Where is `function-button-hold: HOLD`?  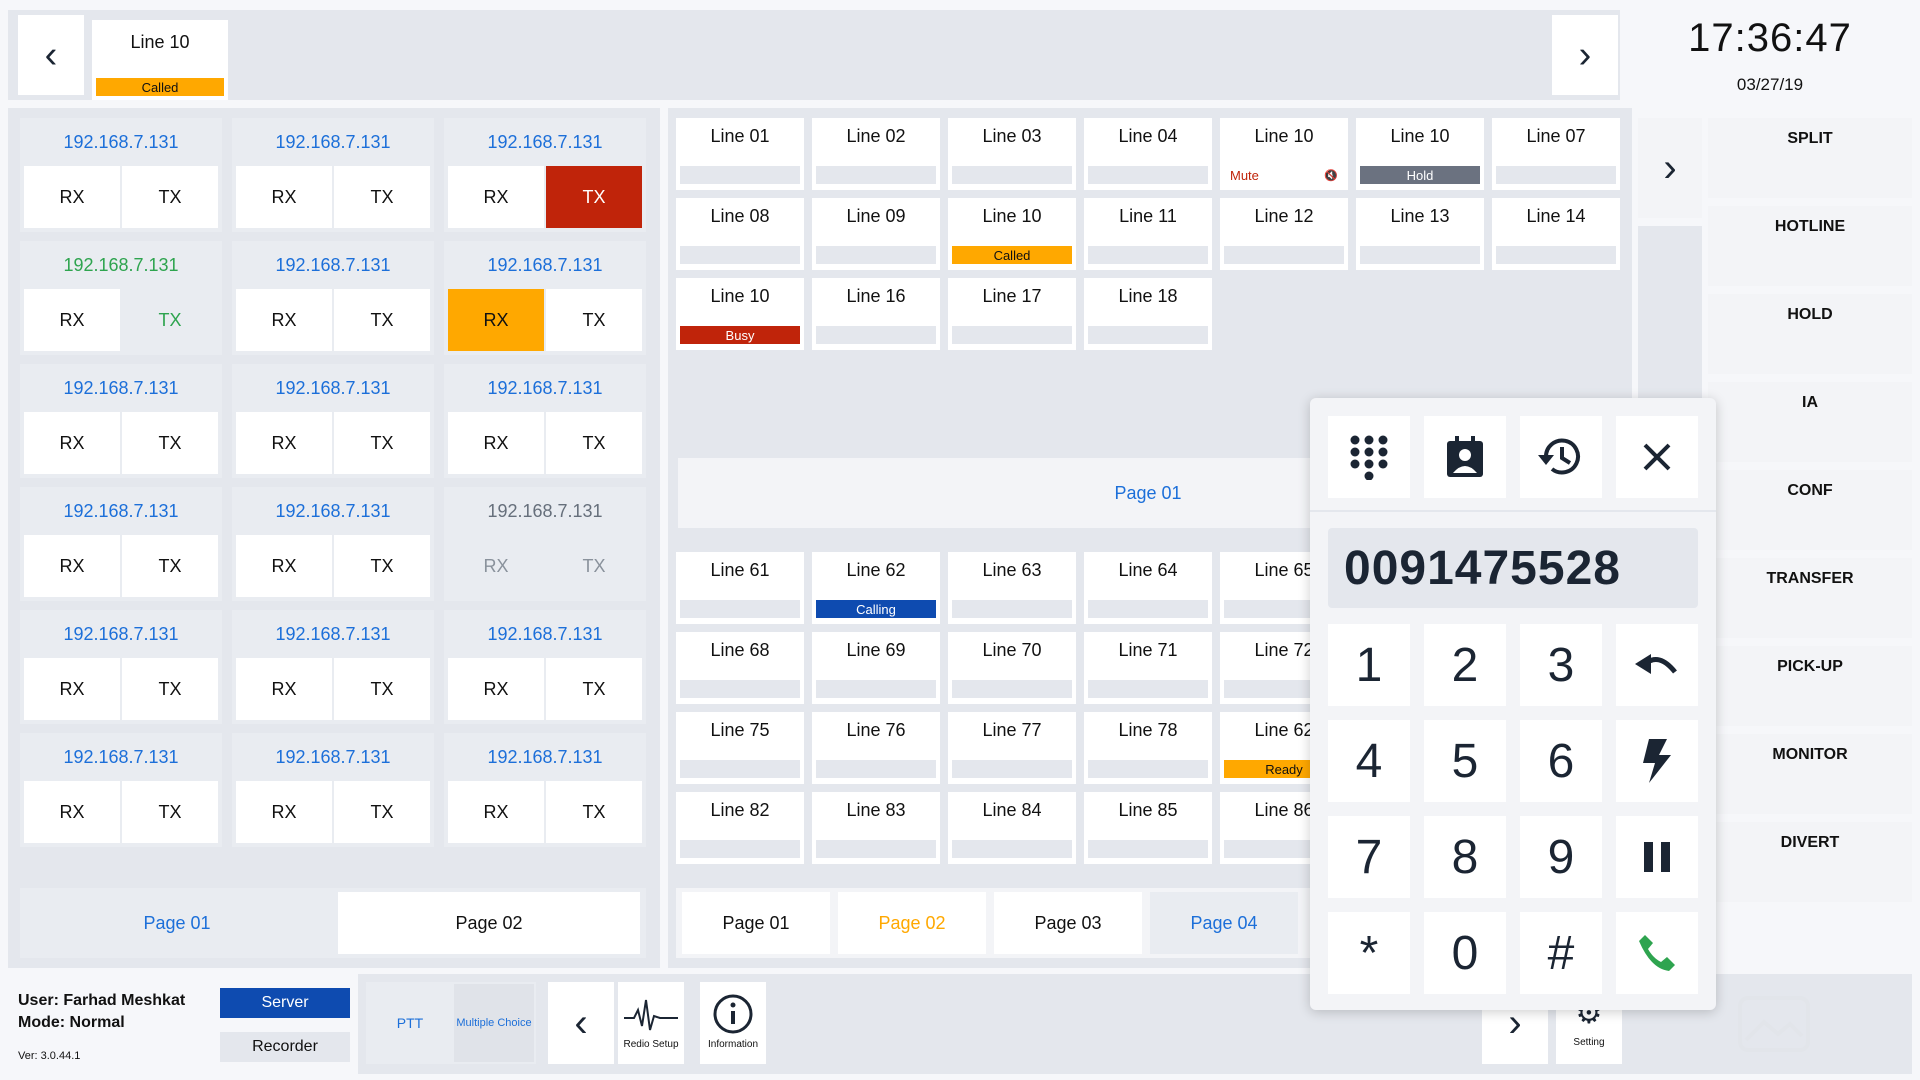 function-button-hold: HOLD is located at coordinates (1810, 334).